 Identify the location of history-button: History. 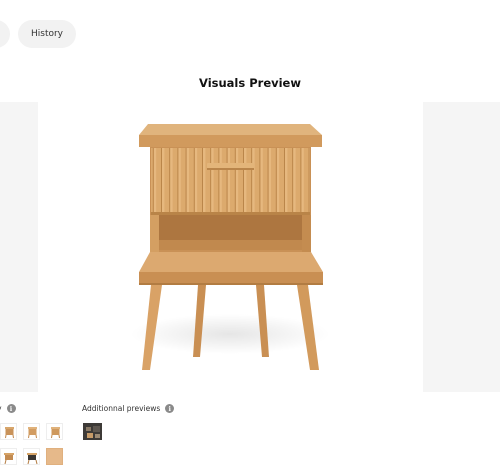
(47, 34).